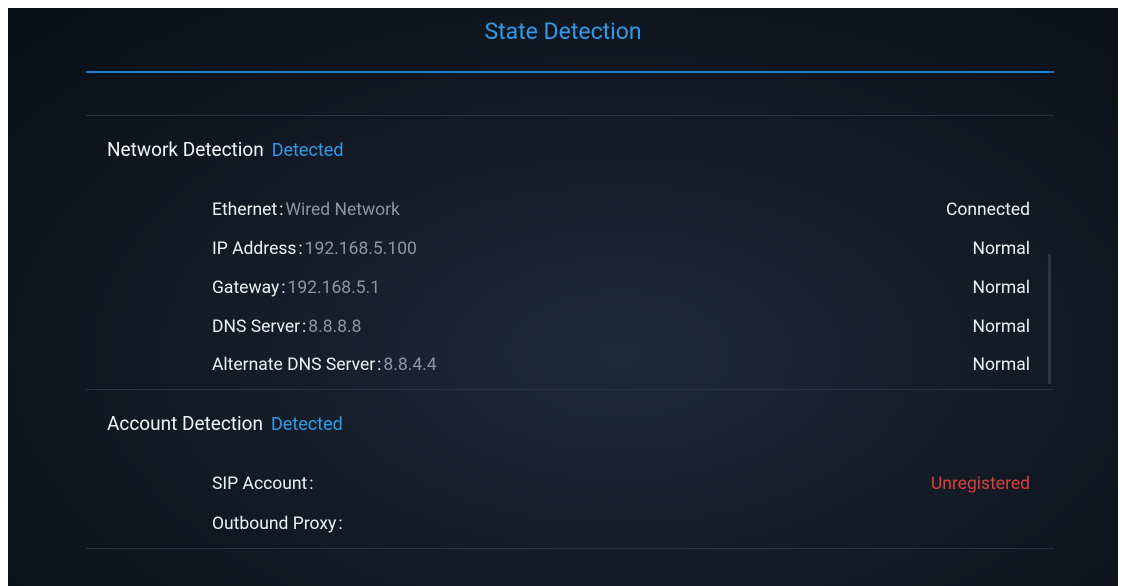  I want to click on page-title: State Detection, so click(563, 31).